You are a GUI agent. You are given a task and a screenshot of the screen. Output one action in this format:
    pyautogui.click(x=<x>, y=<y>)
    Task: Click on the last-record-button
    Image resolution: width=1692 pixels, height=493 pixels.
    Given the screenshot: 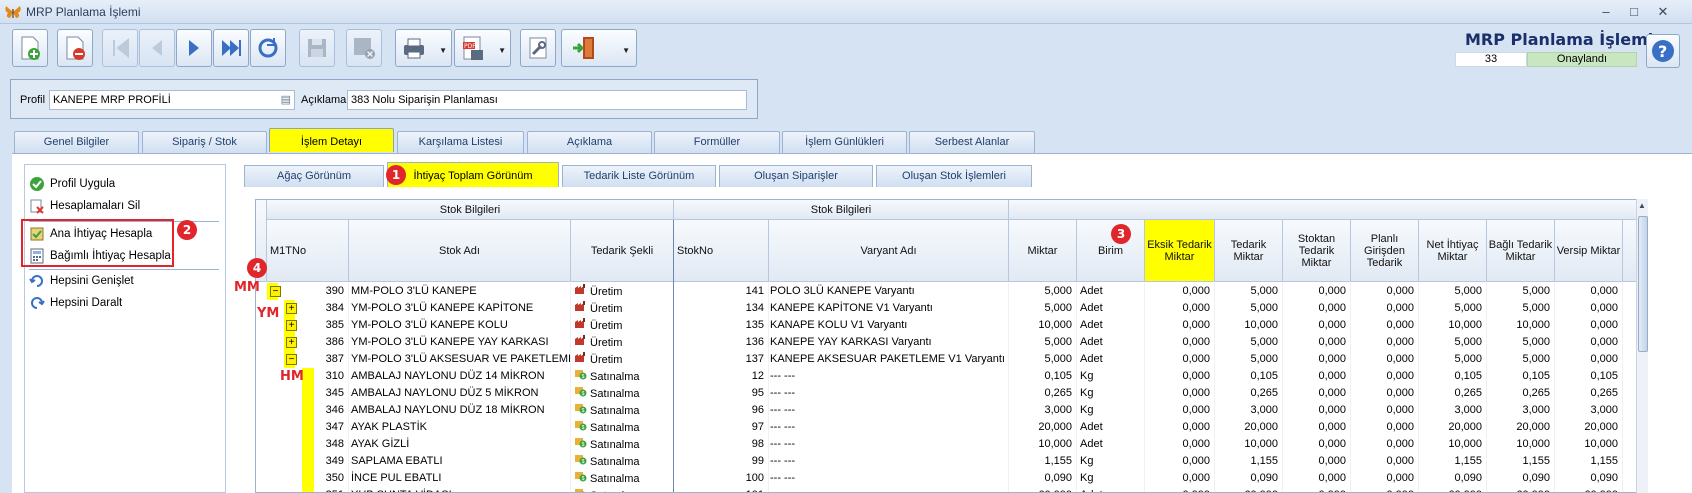 What is the action you would take?
    pyautogui.click(x=231, y=48)
    